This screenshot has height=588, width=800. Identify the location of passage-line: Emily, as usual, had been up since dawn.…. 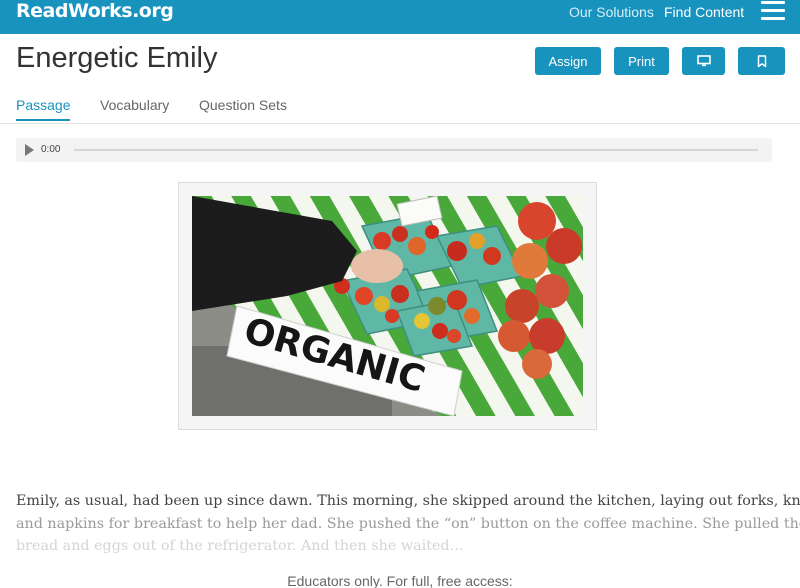
(408, 501).